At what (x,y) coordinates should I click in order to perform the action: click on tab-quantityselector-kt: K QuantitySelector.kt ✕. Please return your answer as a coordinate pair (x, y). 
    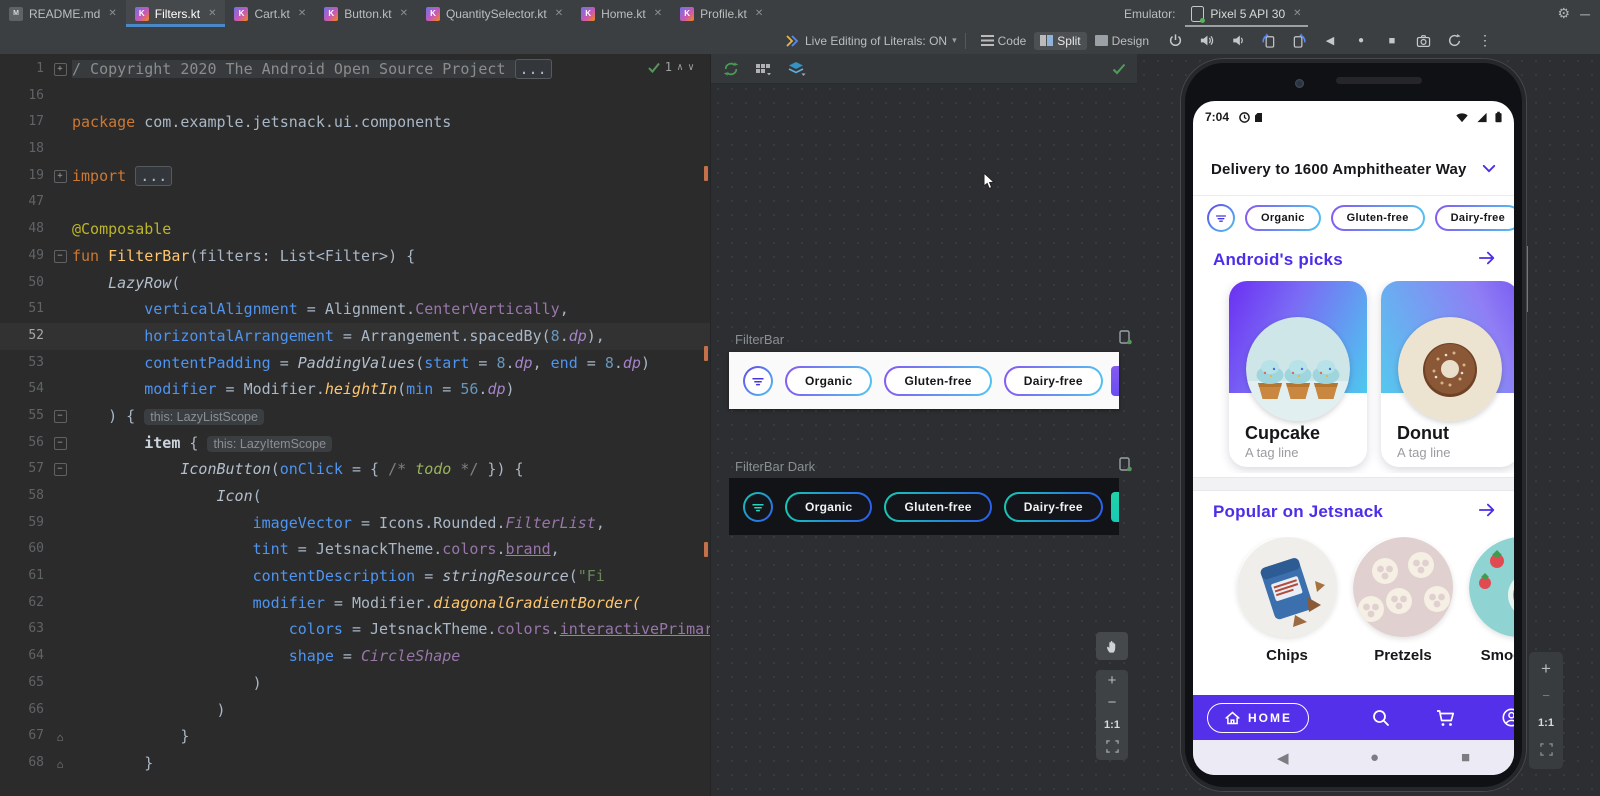
    Looking at the image, I should click on (494, 13).